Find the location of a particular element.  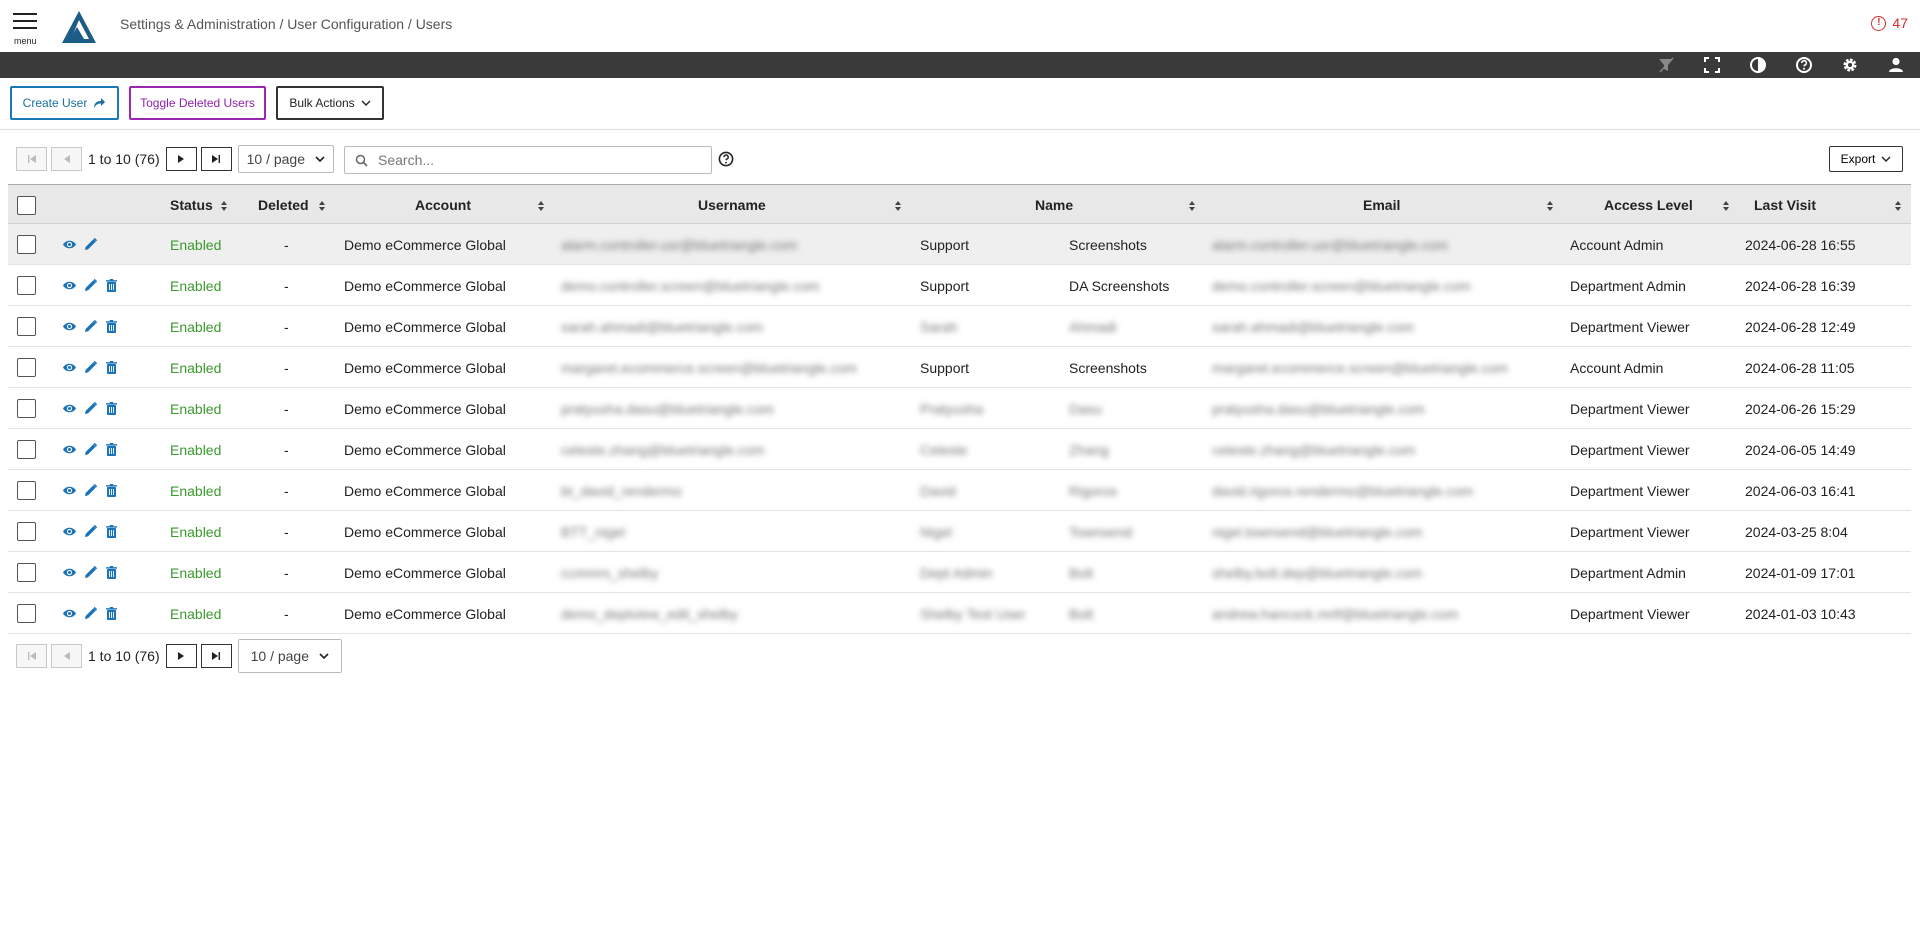

export-dropdown: Export is located at coordinates (1866, 159).